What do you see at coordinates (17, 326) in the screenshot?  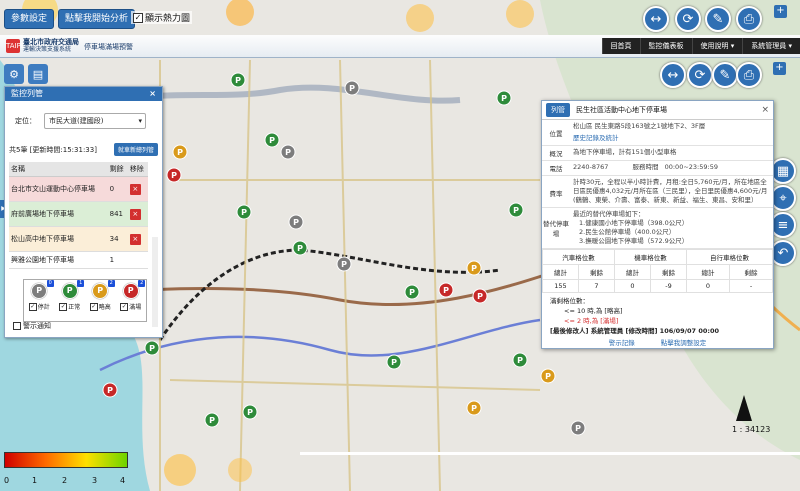 I see `notify-checkbox` at bounding box center [17, 326].